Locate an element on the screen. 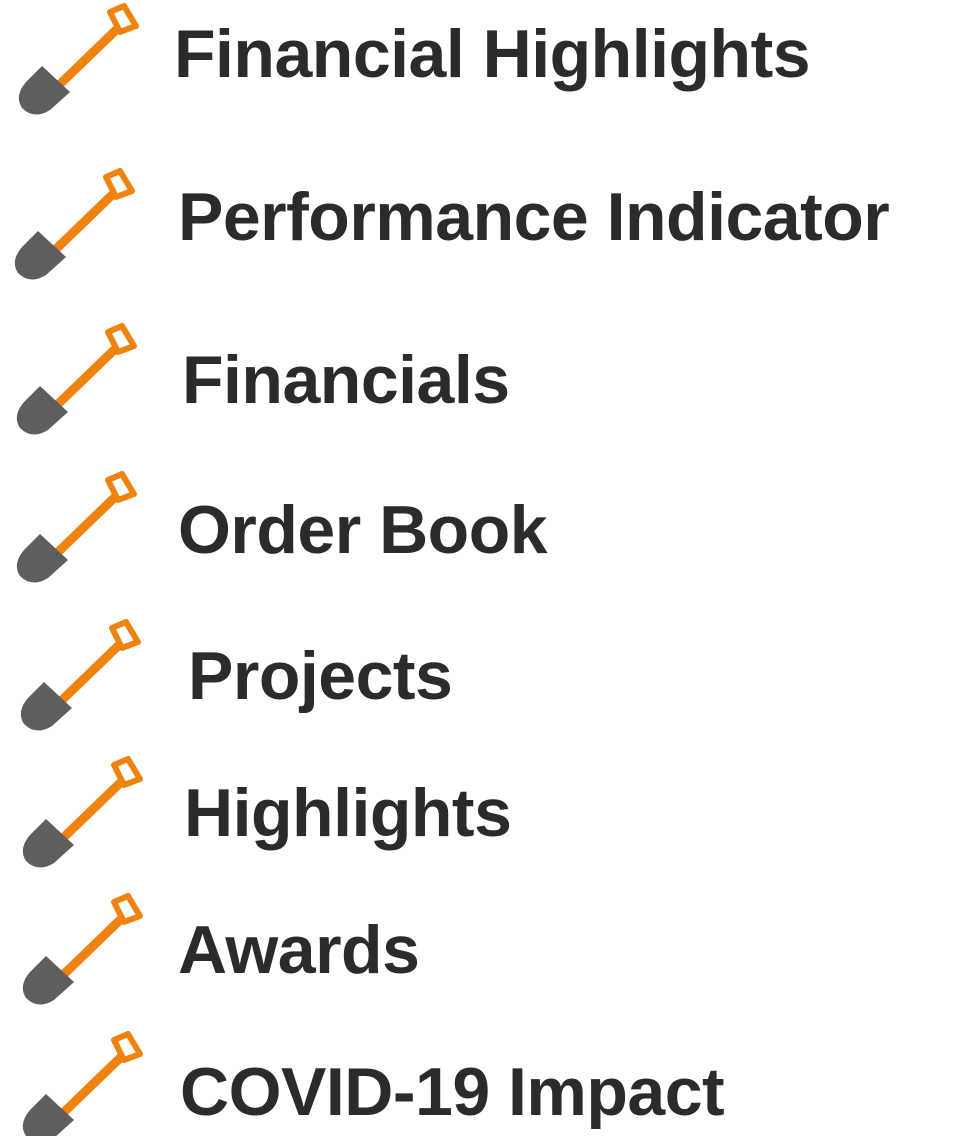  agenda-item-performance-indicator: Performance Indicator is located at coordinates (480, 225).